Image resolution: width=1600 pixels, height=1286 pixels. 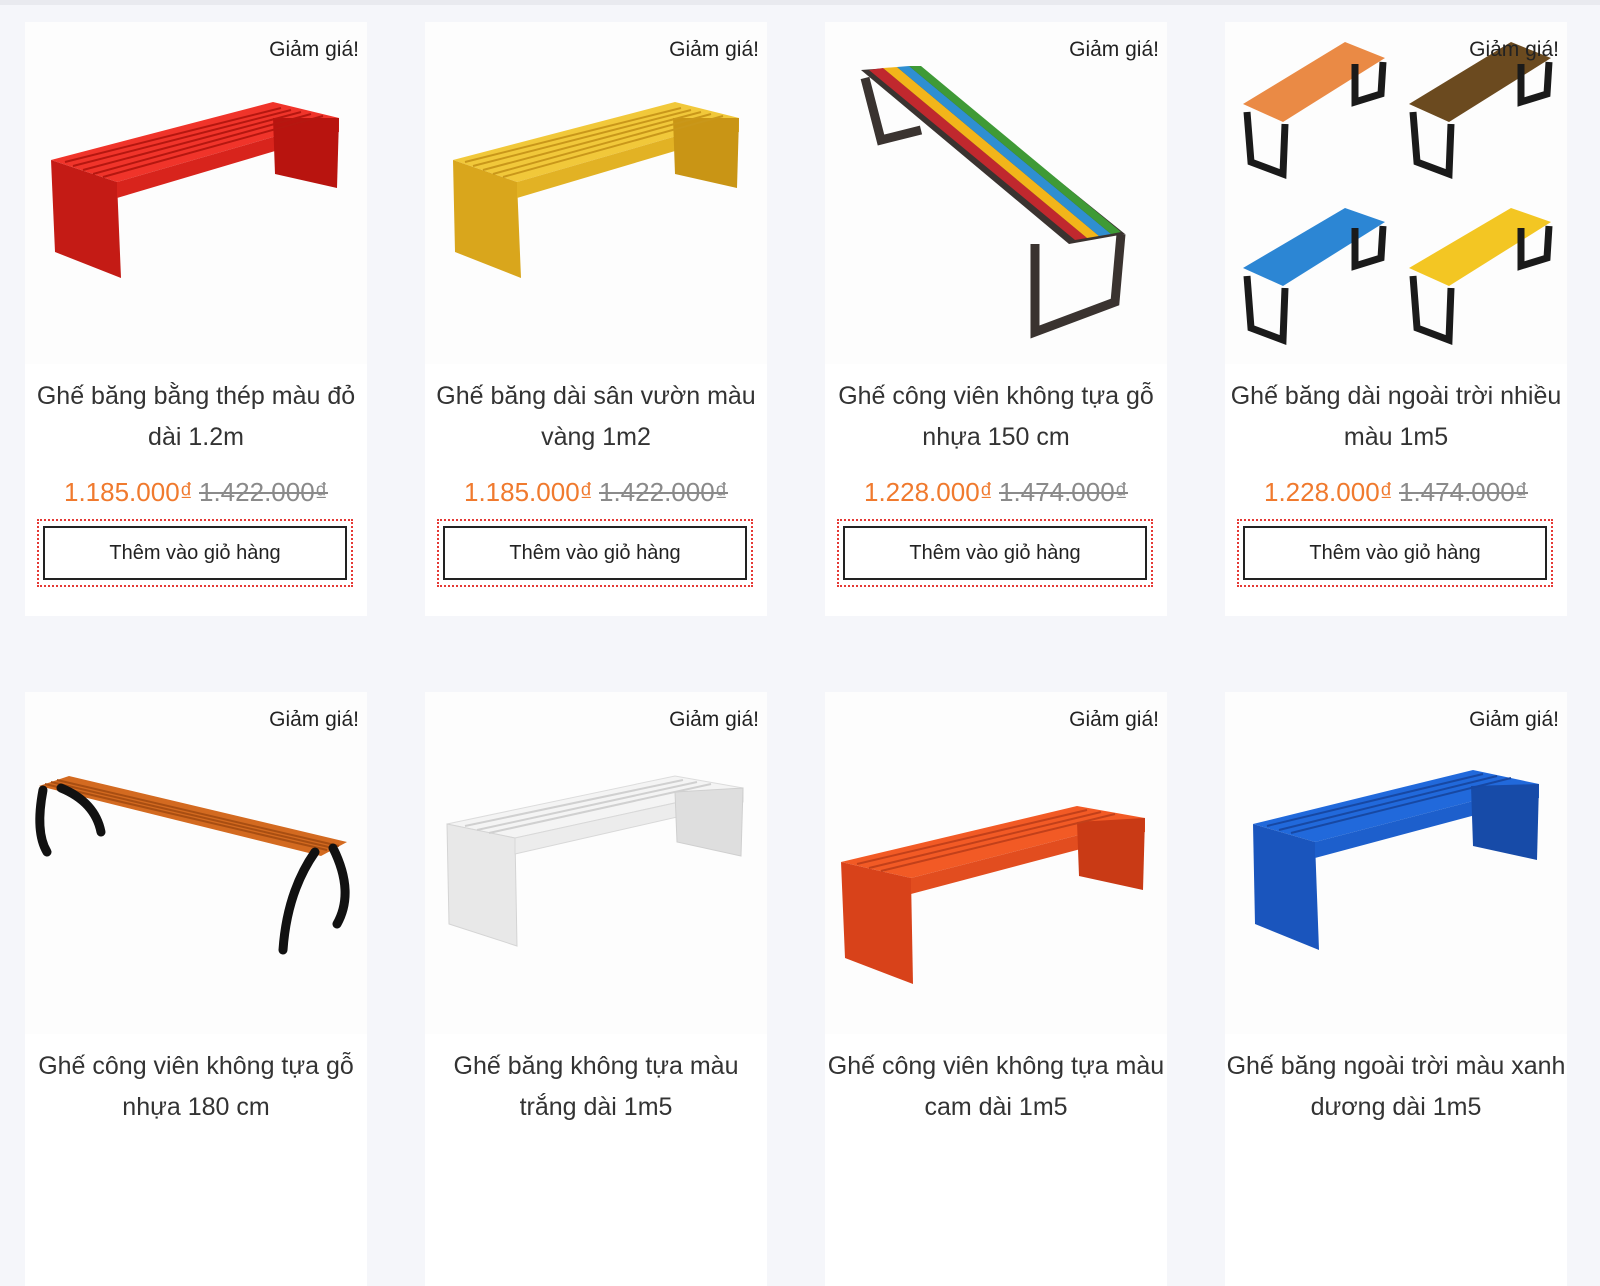 What do you see at coordinates (596, 1087) in the screenshot?
I see `product-name: Ghế băng không tựa màu trắng dài 1m5` at bounding box center [596, 1087].